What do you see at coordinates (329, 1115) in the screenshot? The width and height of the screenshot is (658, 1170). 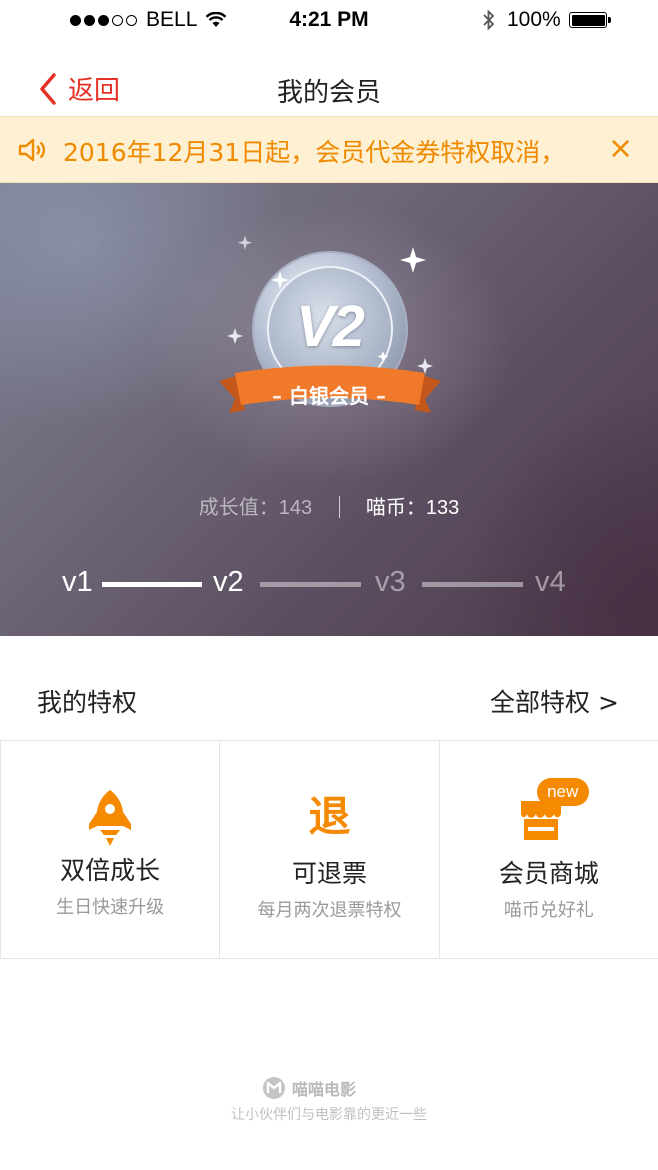 I see `footer-slogan: 让小伙伴们与电影靠的更近一些` at bounding box center [329, 1115].